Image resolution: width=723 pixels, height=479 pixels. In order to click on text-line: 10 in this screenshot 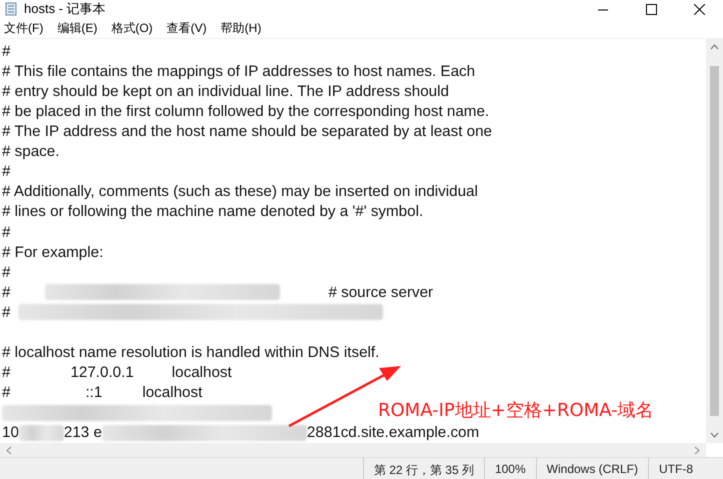, I will do `click(10, 433)`.